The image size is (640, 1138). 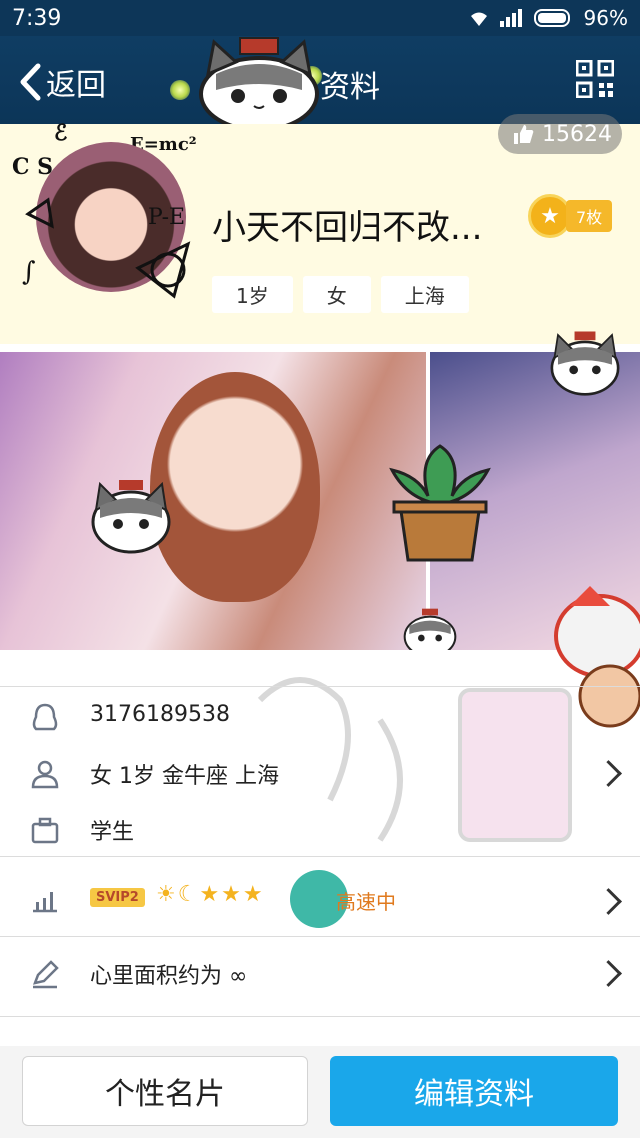 What do you see at coordinates (320, 718) in the screenshot?
I see `info-row-qq: 3176189538` at bounding box center [320, 718].